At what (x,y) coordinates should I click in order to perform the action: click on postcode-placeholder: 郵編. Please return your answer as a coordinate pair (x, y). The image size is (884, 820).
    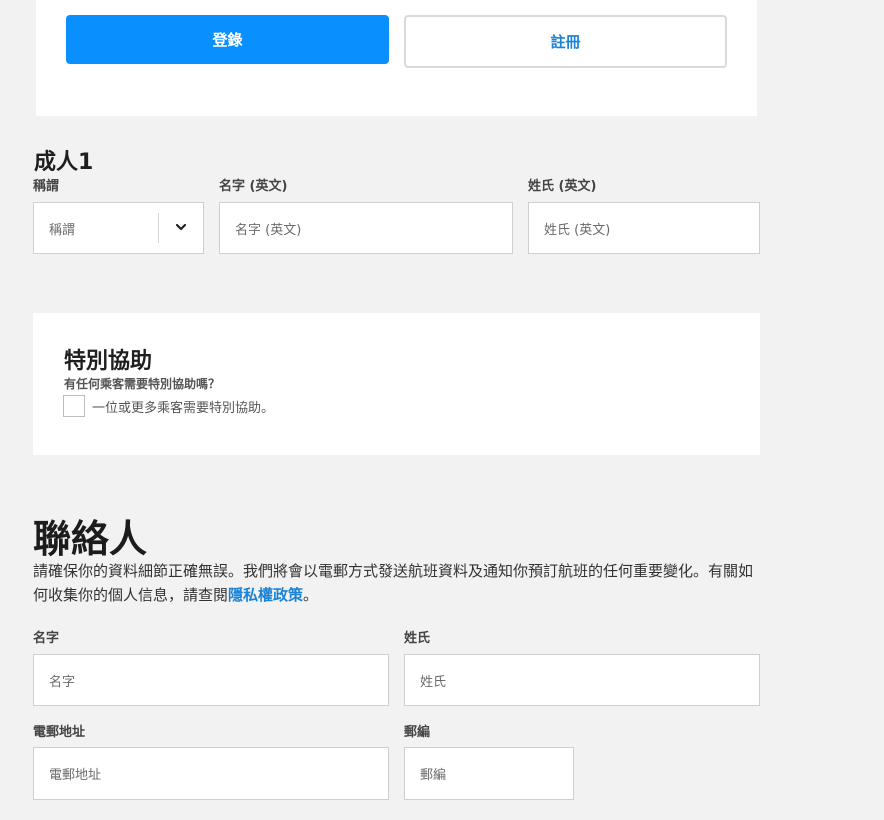
    Looking at the image, I should click on (433, 775).